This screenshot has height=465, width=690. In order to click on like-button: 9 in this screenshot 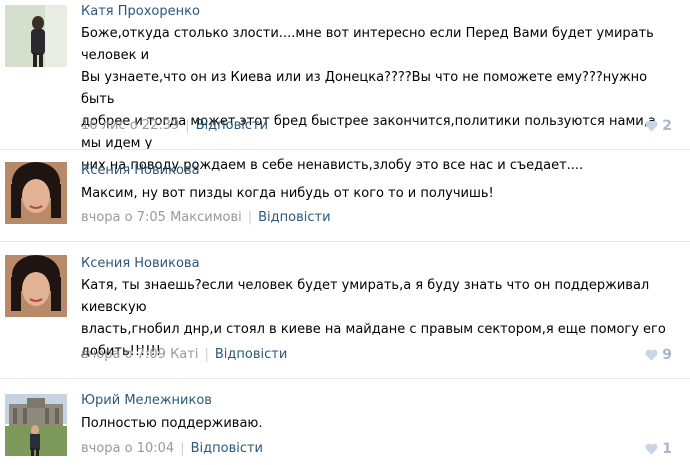, I will do `click(658, 355)`.